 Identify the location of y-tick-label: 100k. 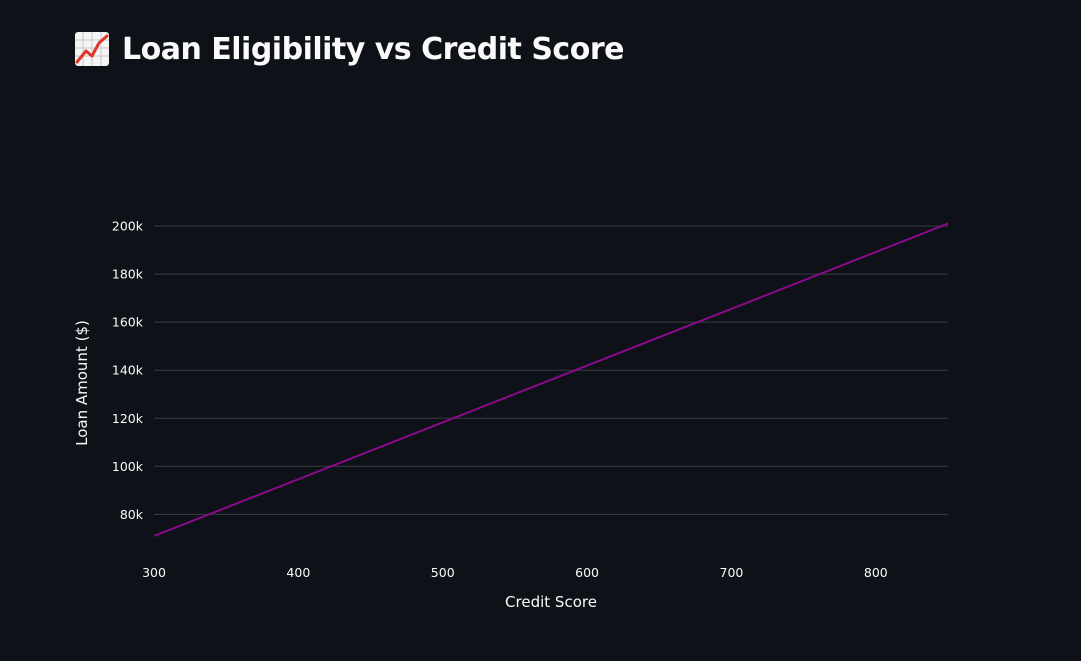
(128, 466).